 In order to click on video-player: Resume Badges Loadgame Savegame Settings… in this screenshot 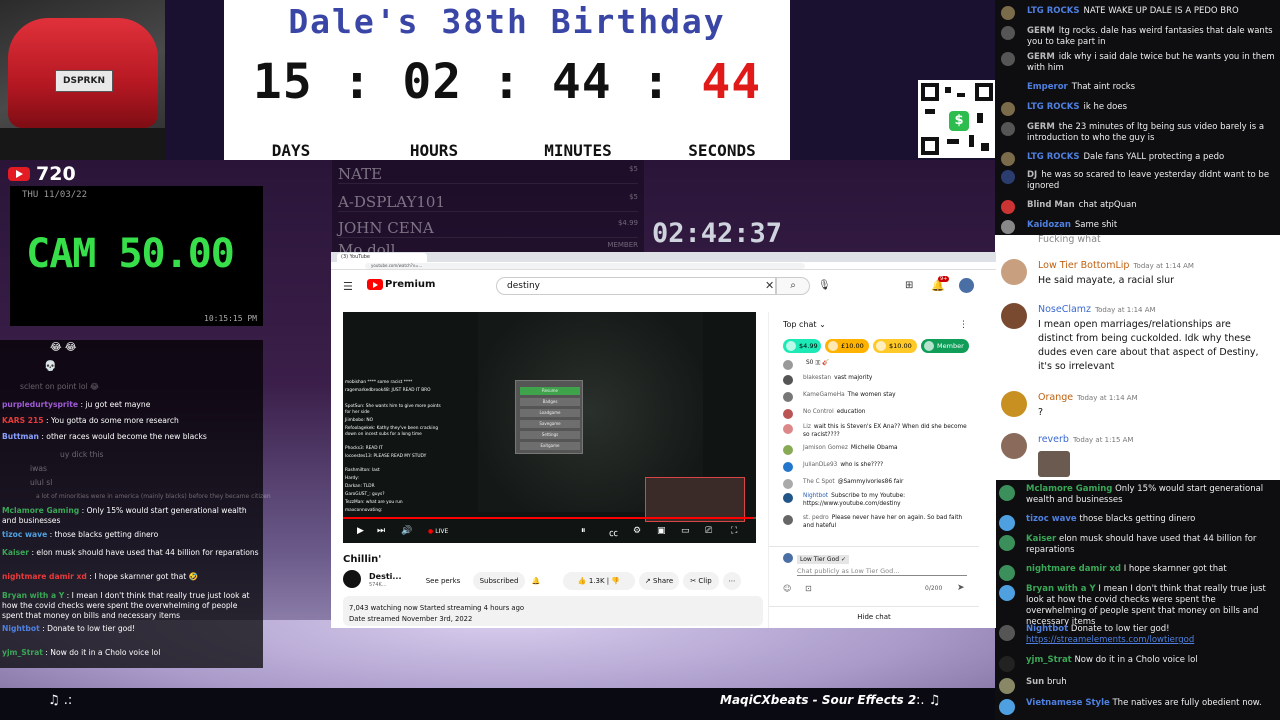, I will do `click(549, 427)`.